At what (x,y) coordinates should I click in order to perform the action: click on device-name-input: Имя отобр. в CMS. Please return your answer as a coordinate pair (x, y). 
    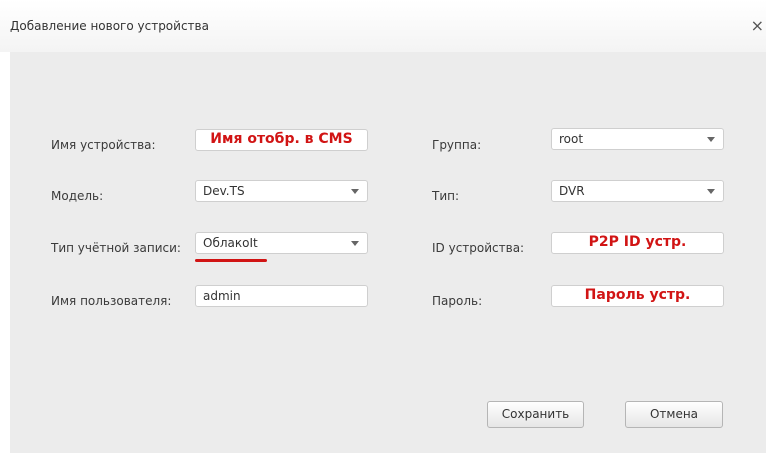
    Looking at the image, I should click on (281, 140).